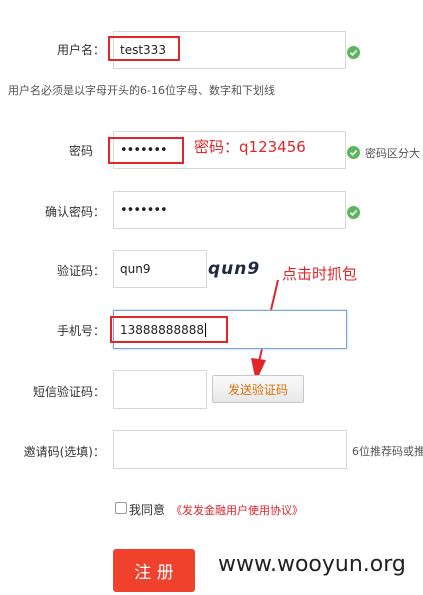 Image resolution: width=423 pixels, height=595 pixels. I want to click on confirm-password-value: •••••••, so click(144, 210).